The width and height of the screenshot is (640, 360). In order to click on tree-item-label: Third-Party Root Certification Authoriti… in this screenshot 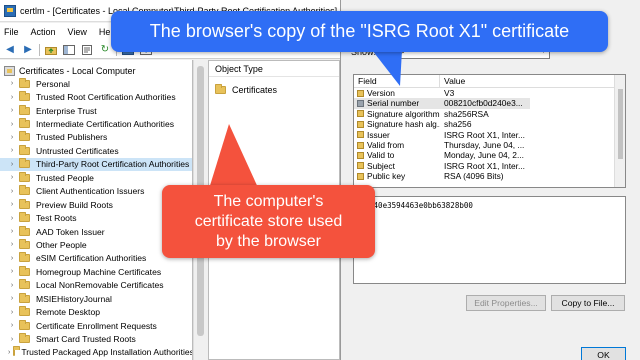, I will do `click(113, 164)`.